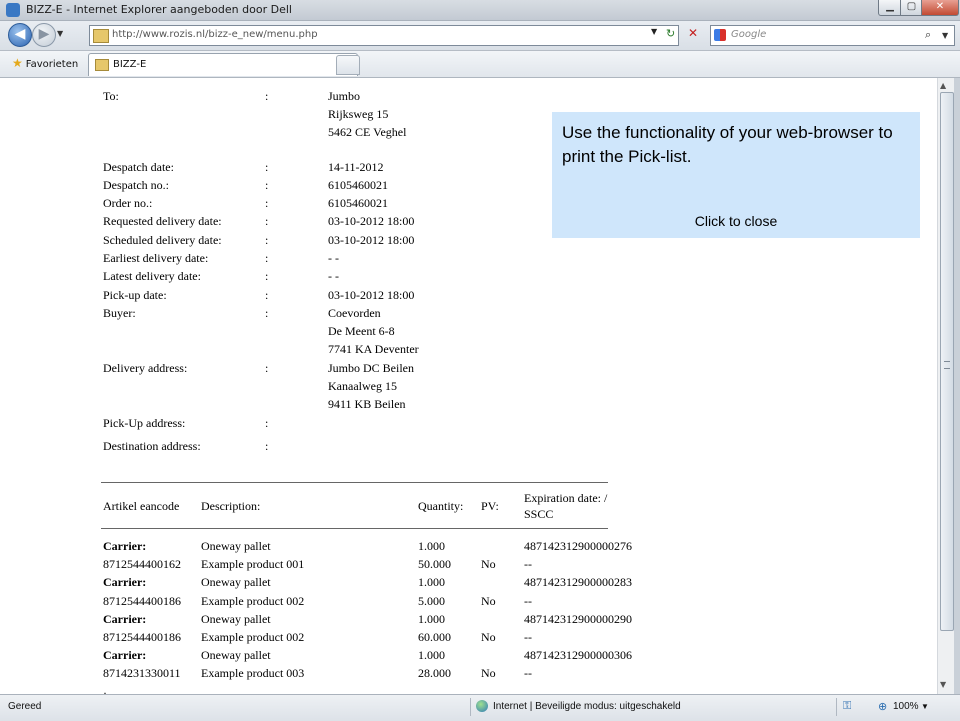  I want to click on table-header: SSCC, so click(539, 514).